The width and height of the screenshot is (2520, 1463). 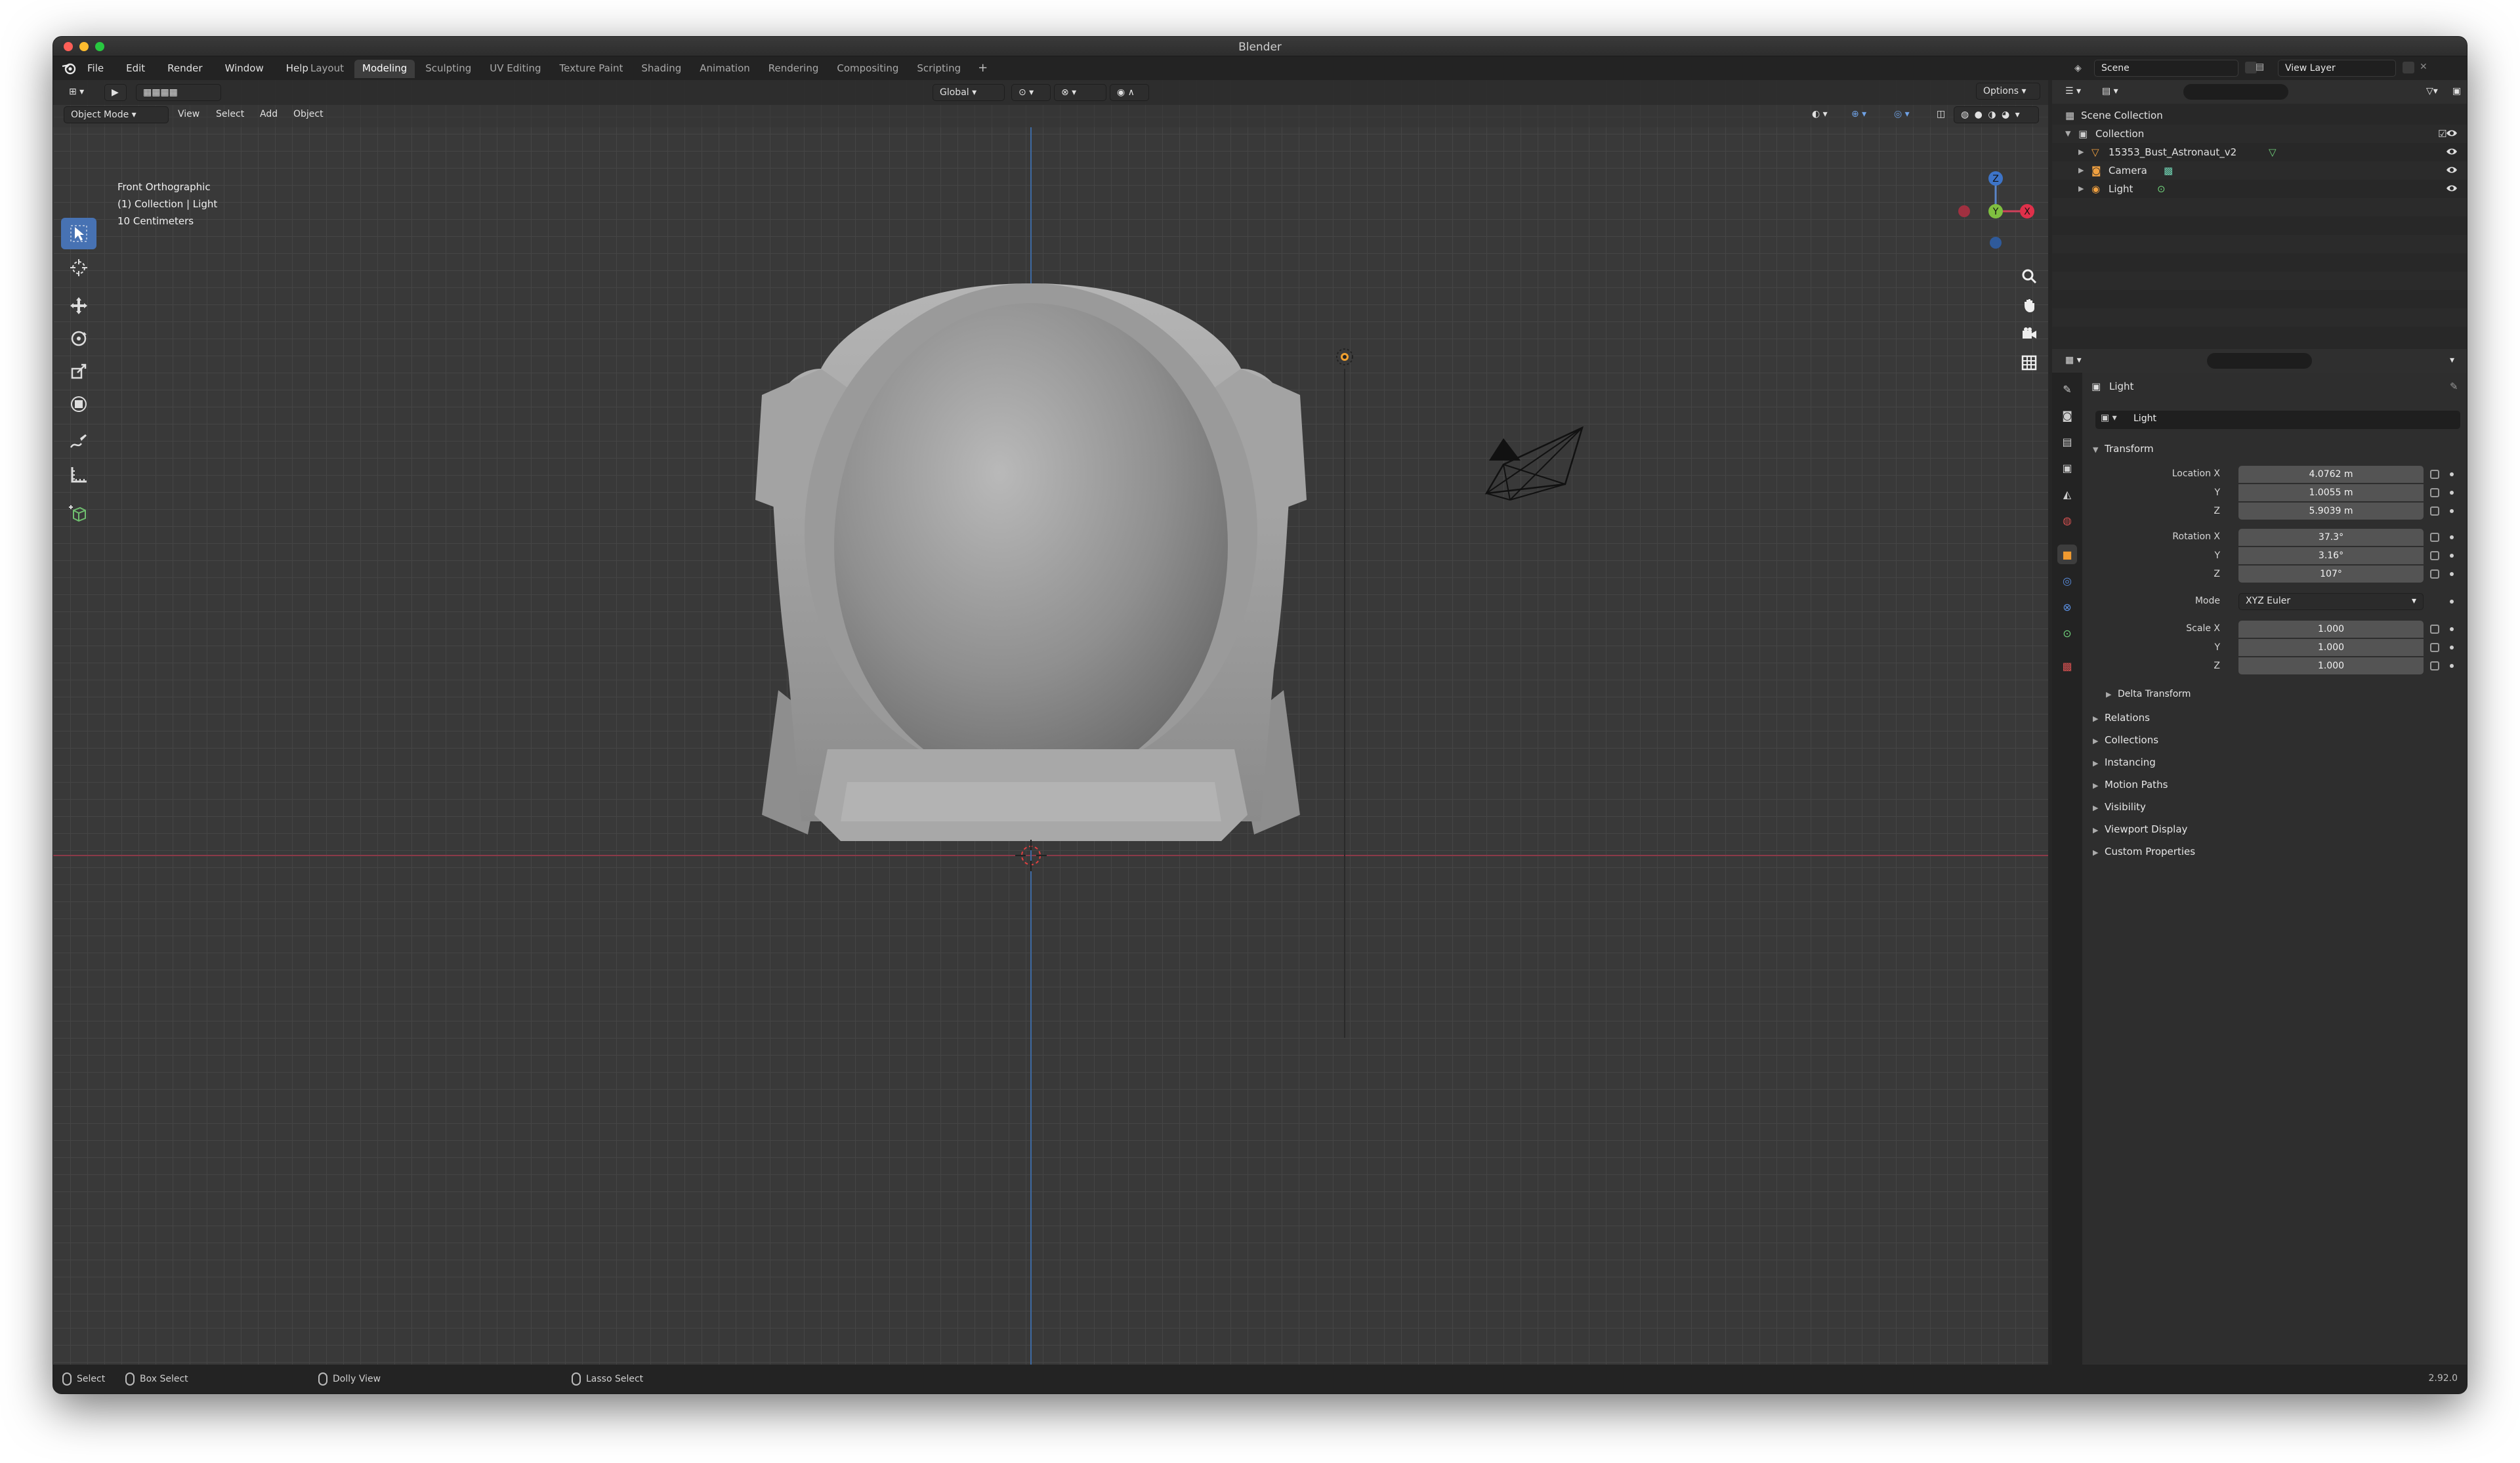 I want to click on output-tab-icon: ▤, so click(x=2067, y=442).